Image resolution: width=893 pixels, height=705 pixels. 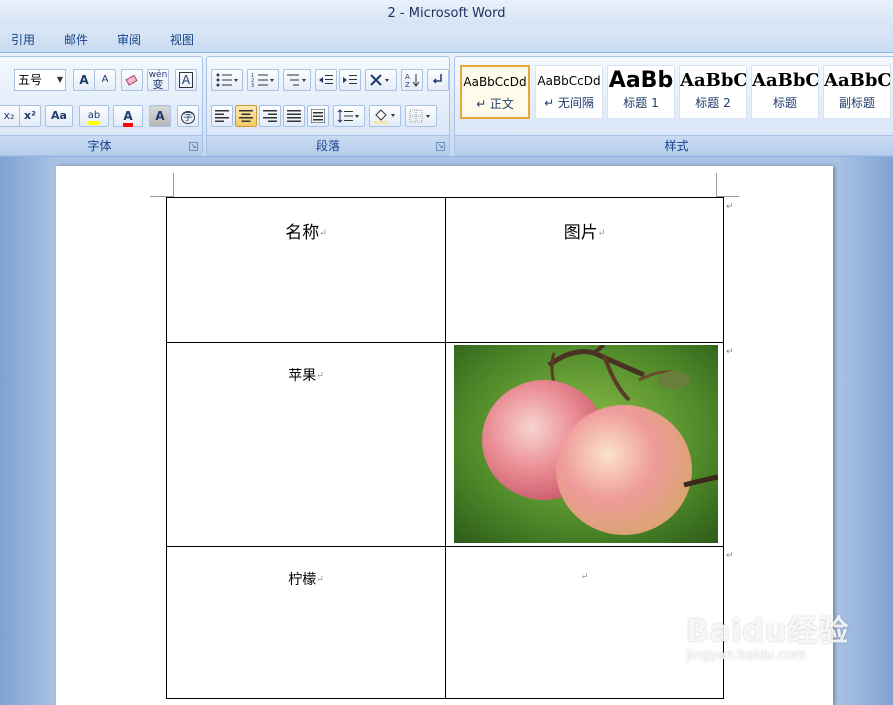 I want to click on style-no-spacing: AaBbCcDd ↵ 无间隔, so click(x=569, y=92).